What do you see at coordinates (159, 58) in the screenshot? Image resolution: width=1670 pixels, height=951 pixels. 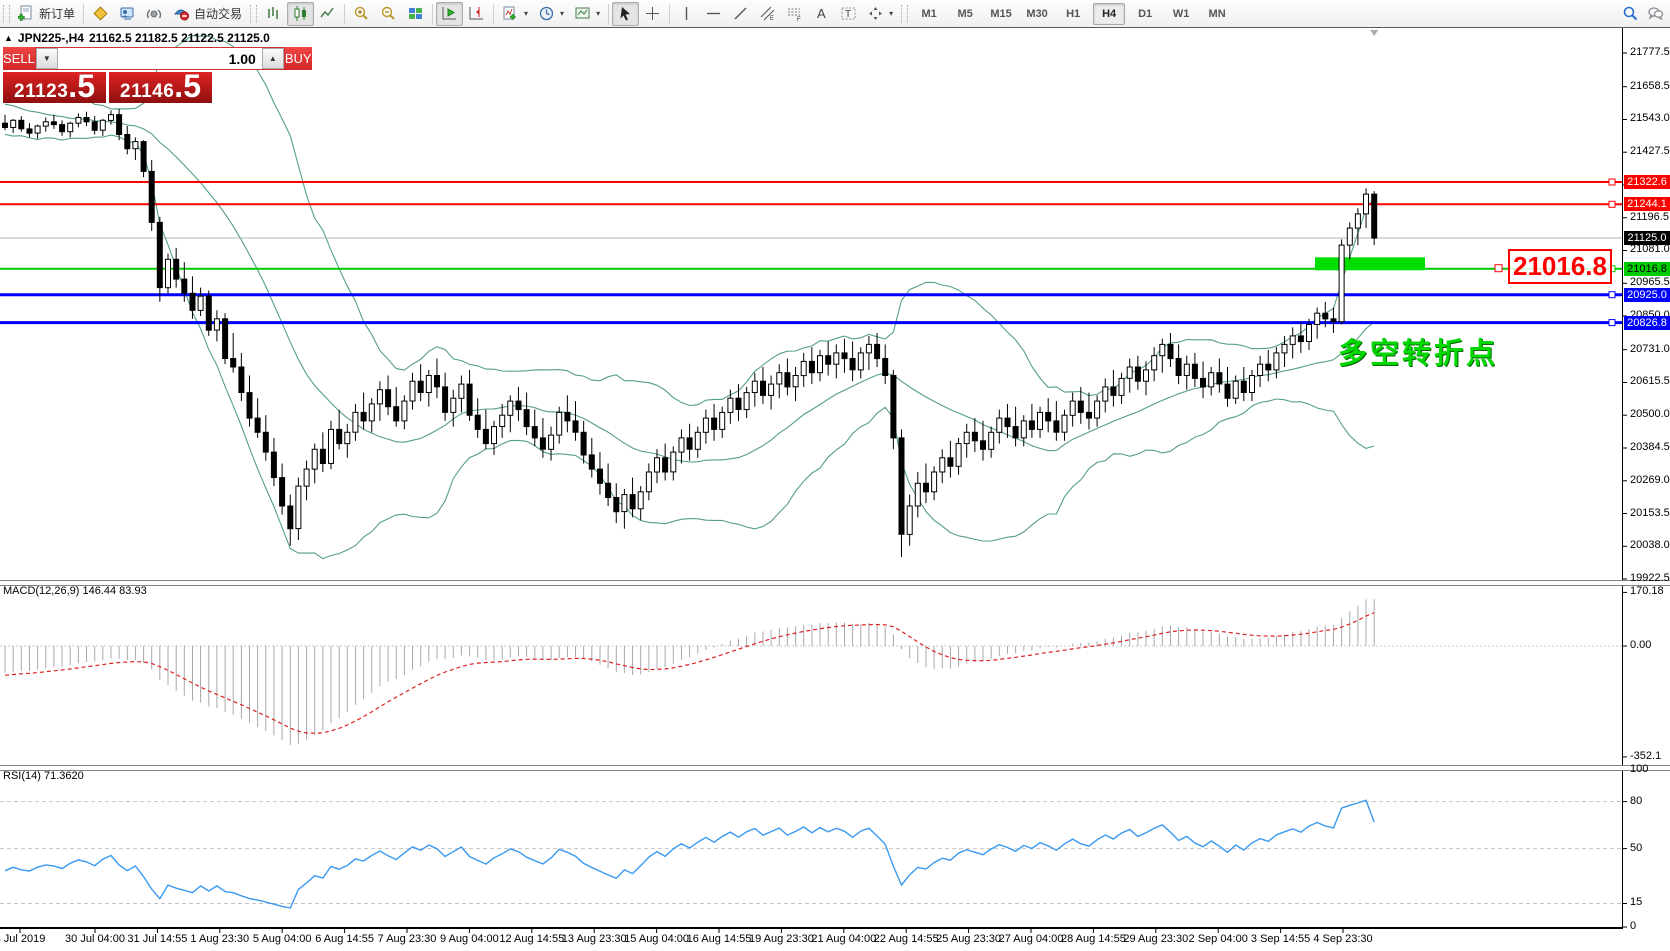 I see `volume-input` at bounding box center [159, 58].